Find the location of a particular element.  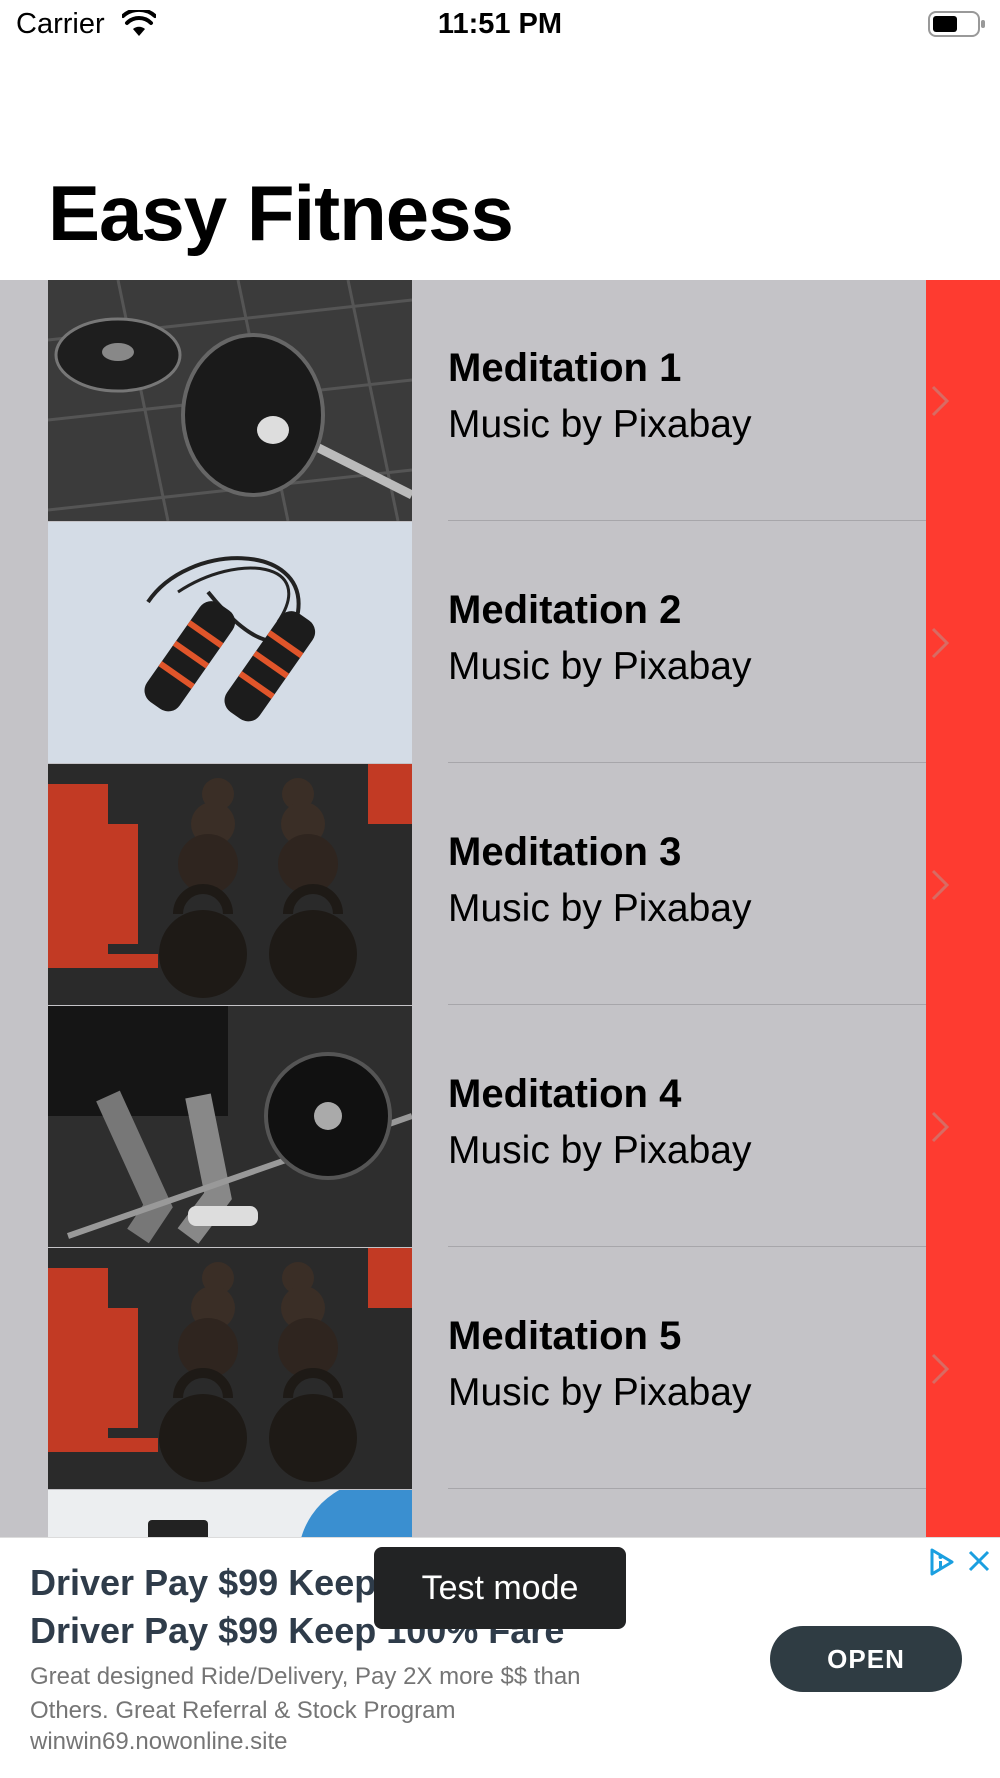

list-item: Meditation 2 Music by Pixabay is located at coordinates (500, 642).